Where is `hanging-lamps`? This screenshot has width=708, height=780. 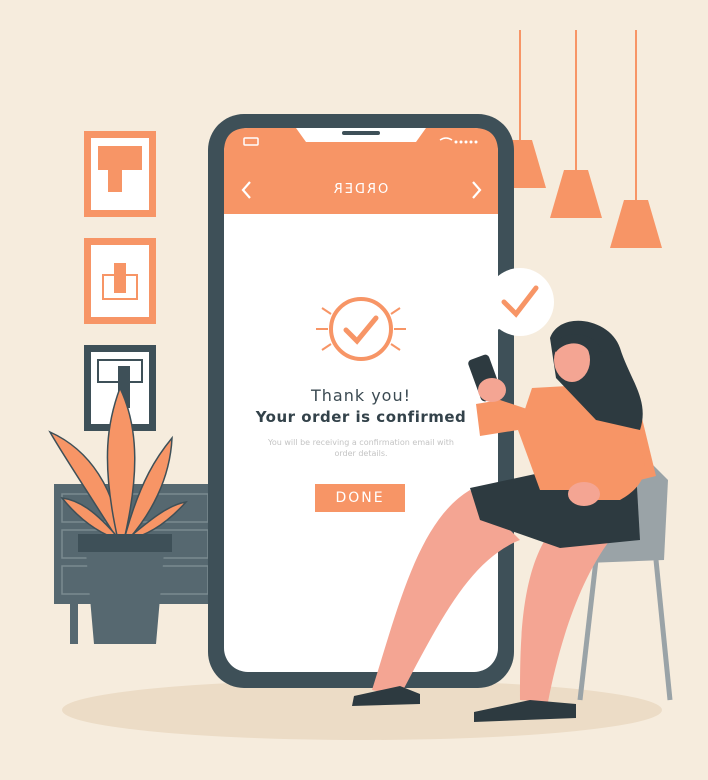 hanging-lamps is located at coordinates (578, 139).